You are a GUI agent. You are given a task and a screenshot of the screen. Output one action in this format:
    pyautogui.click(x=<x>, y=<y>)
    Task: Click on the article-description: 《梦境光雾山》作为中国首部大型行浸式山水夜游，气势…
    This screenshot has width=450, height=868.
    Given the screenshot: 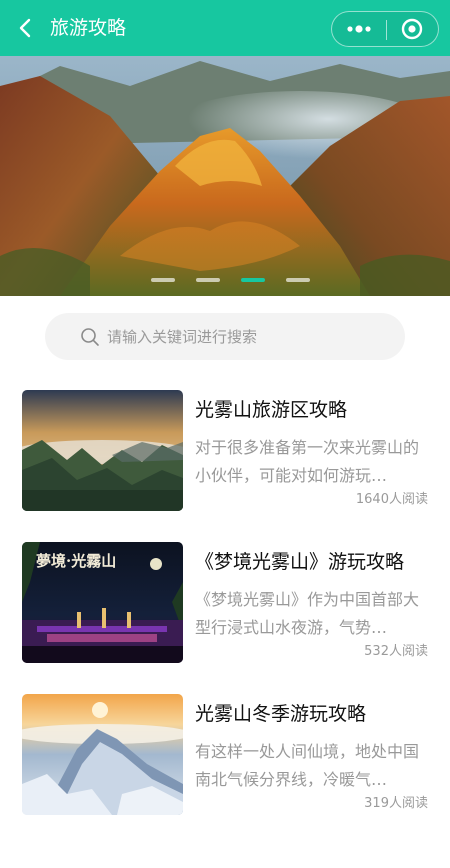 What is the action you would take?
    pyautogui.click(x=307, y=613)
    